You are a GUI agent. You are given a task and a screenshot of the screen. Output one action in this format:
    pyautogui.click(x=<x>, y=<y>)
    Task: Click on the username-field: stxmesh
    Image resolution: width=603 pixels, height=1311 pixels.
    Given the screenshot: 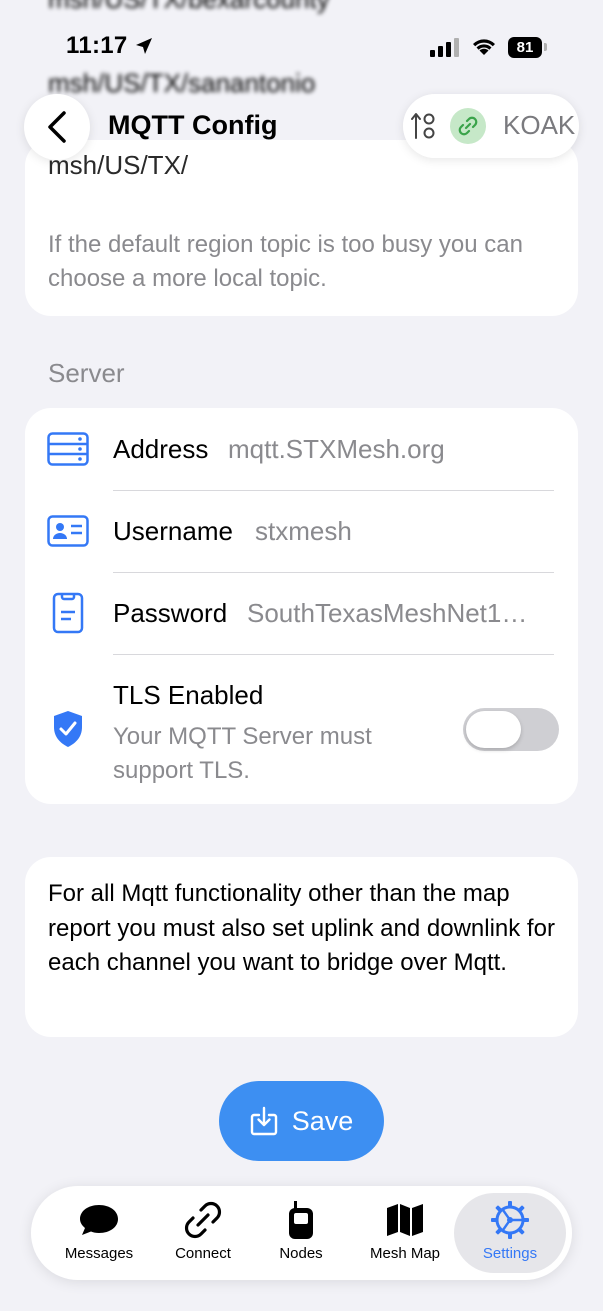 What is the action you would take?
    pyautogui.click(x=405, y=531)
    